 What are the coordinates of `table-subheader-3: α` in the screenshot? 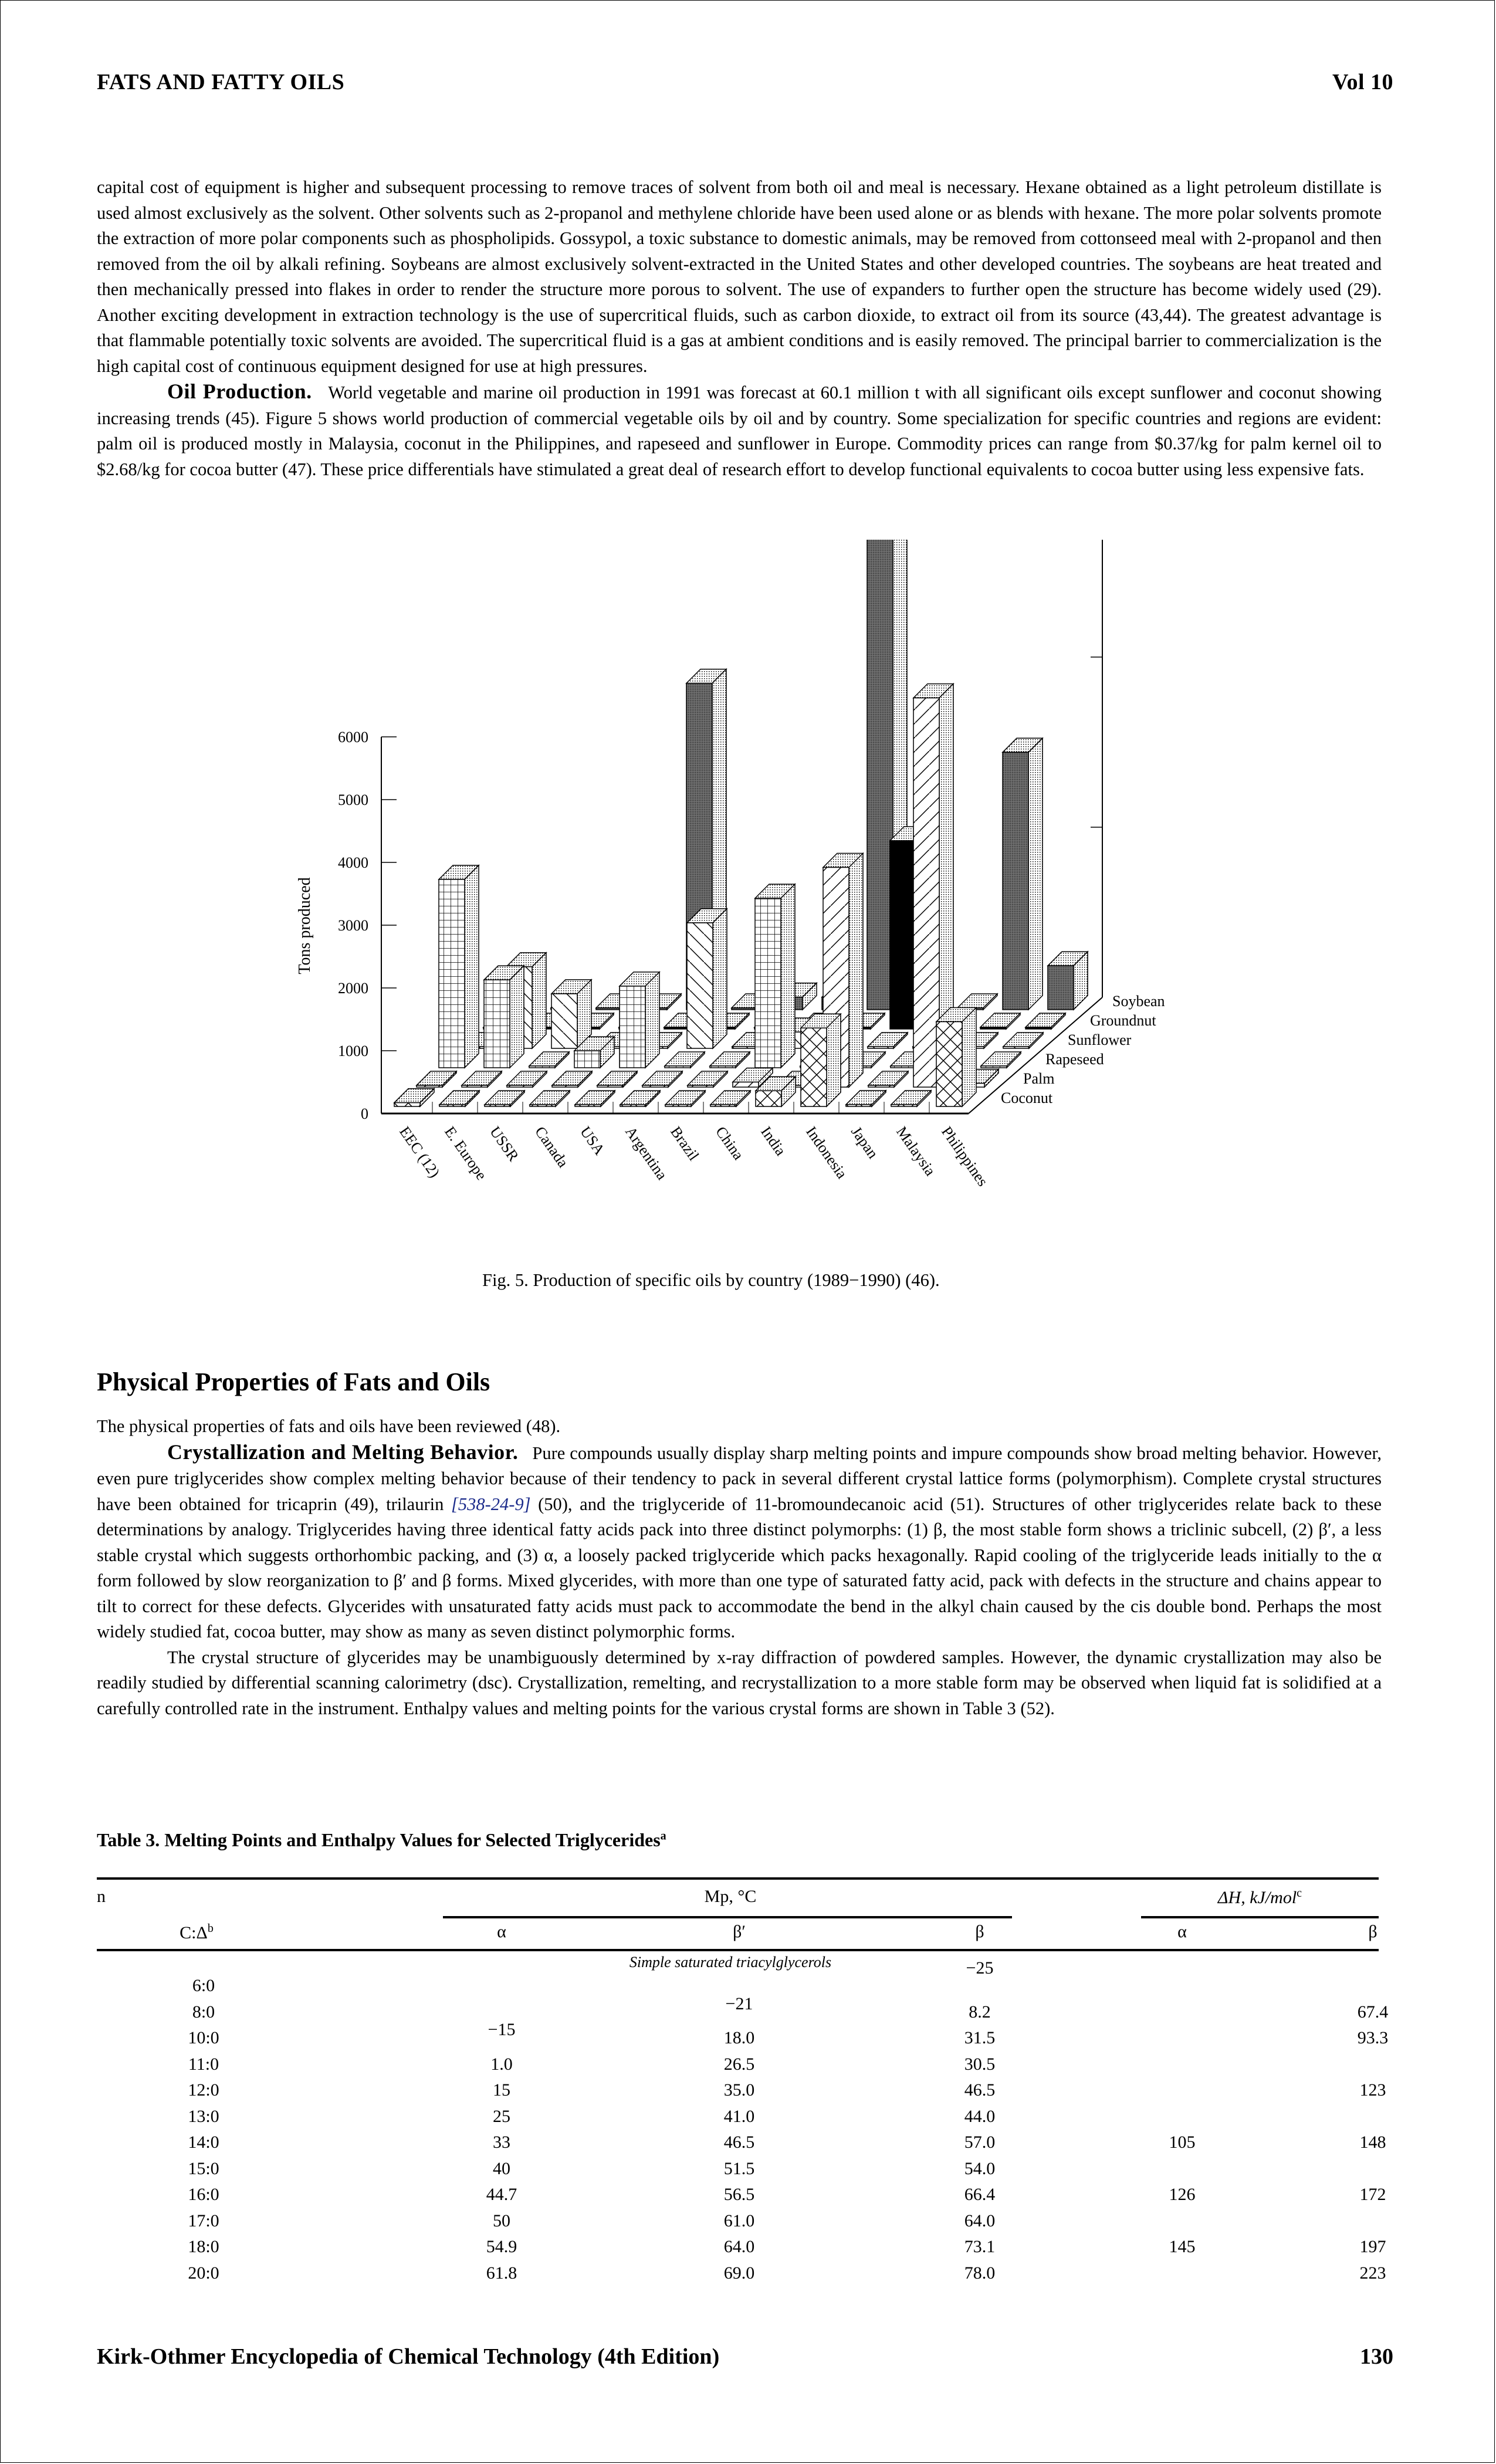 It's located at (1182, 1931).